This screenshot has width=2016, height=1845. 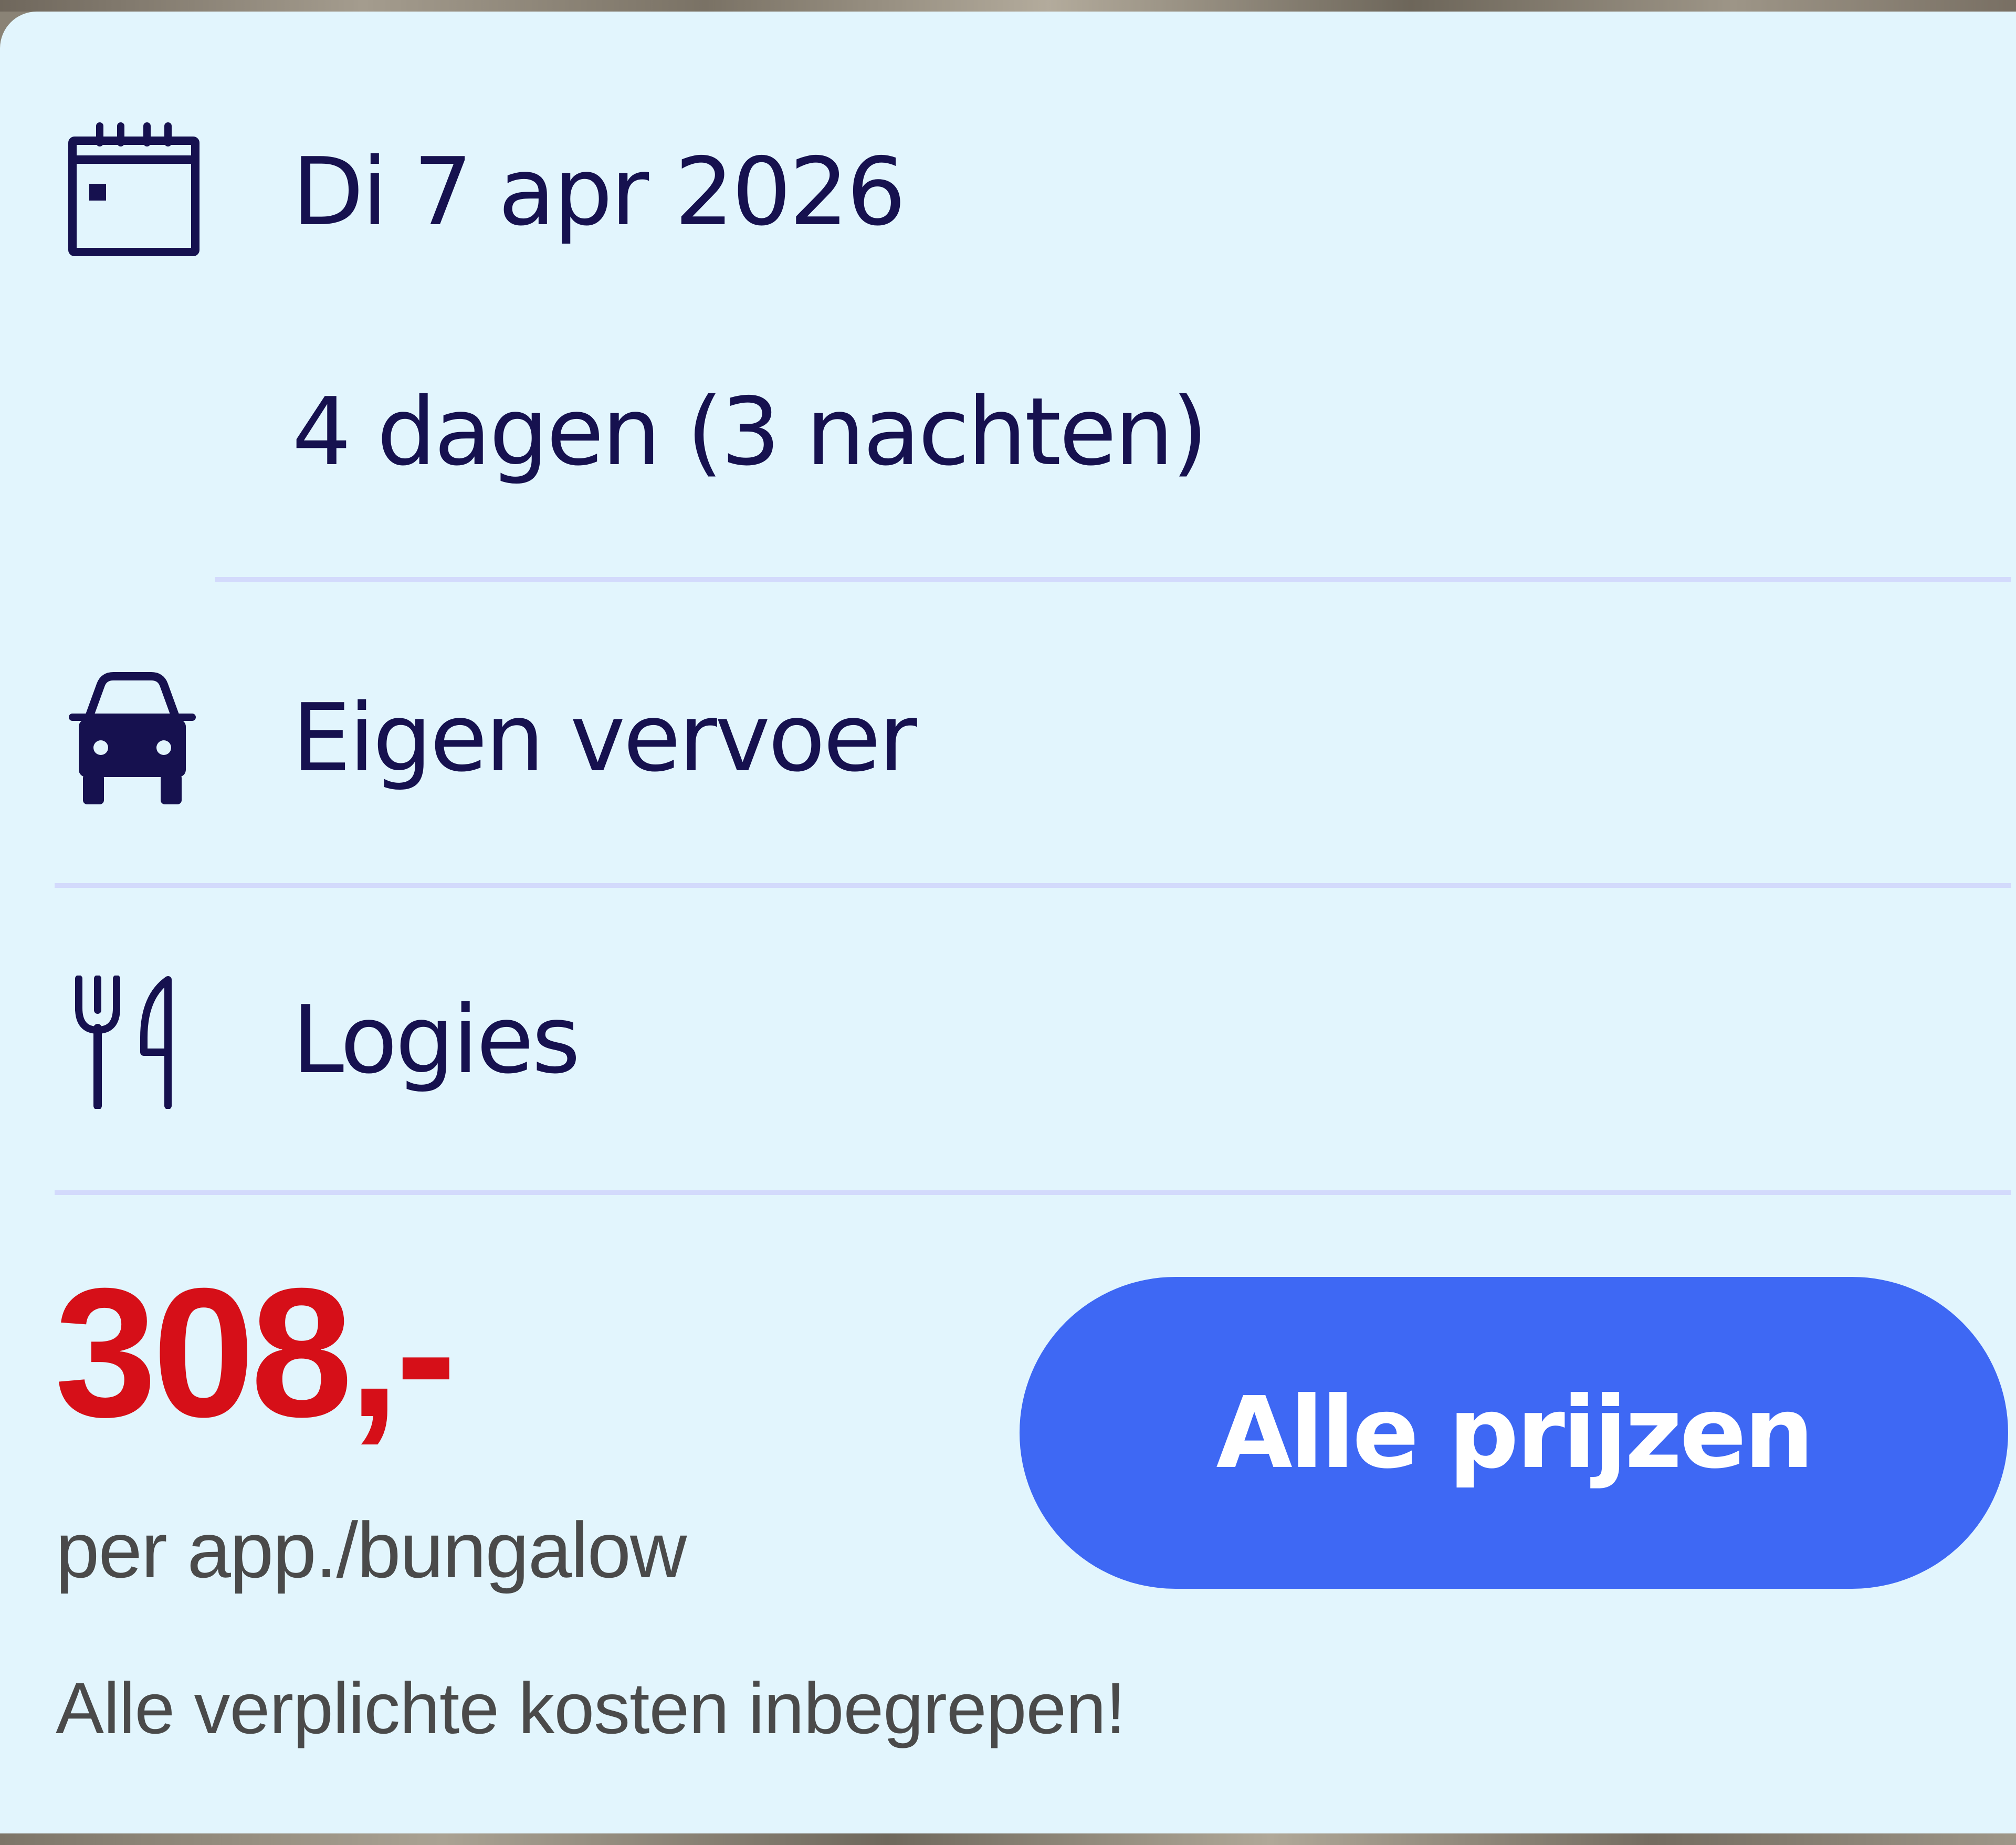 What do you see at coordinates (750, 432) in the screenshot?
I see `trip-duration: 4 dagen (3 nachten)` at bounding box center [750, 432].